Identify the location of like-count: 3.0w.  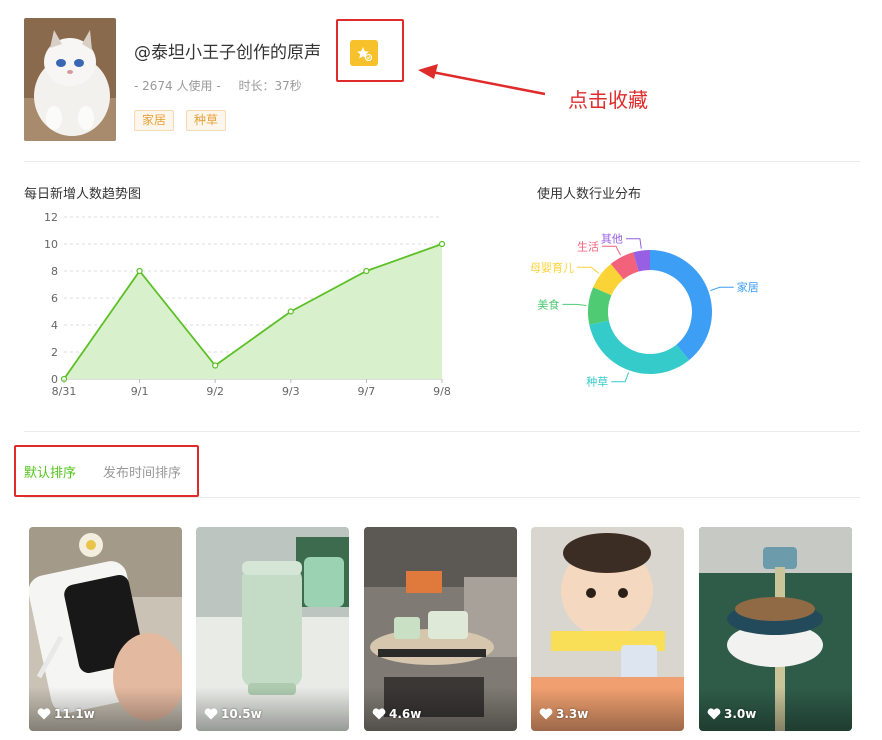
(740, 714).